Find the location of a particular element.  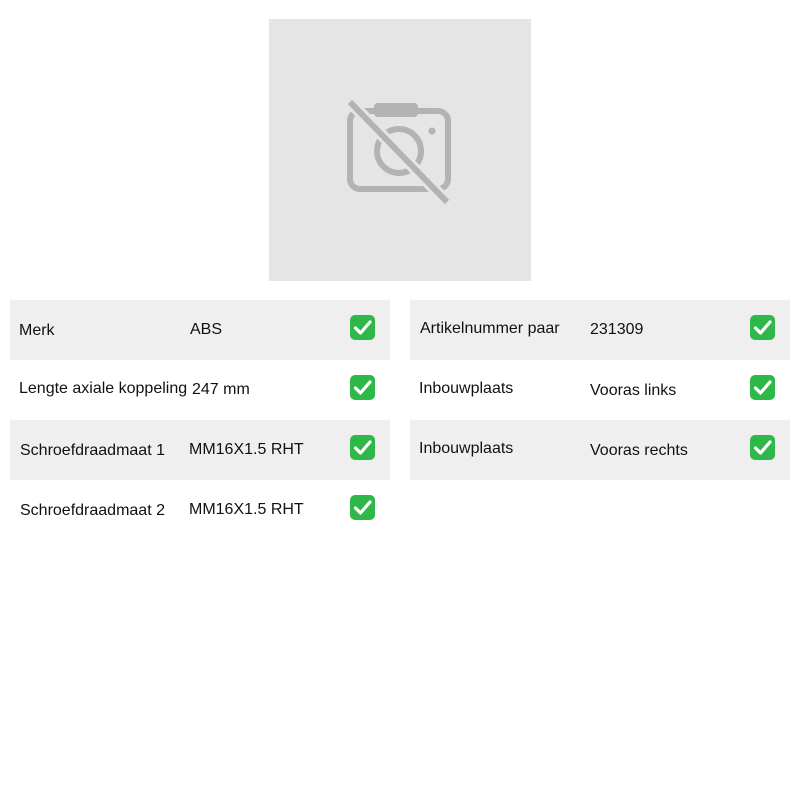

spec-value: ABS is located at coordinates (206, 329).